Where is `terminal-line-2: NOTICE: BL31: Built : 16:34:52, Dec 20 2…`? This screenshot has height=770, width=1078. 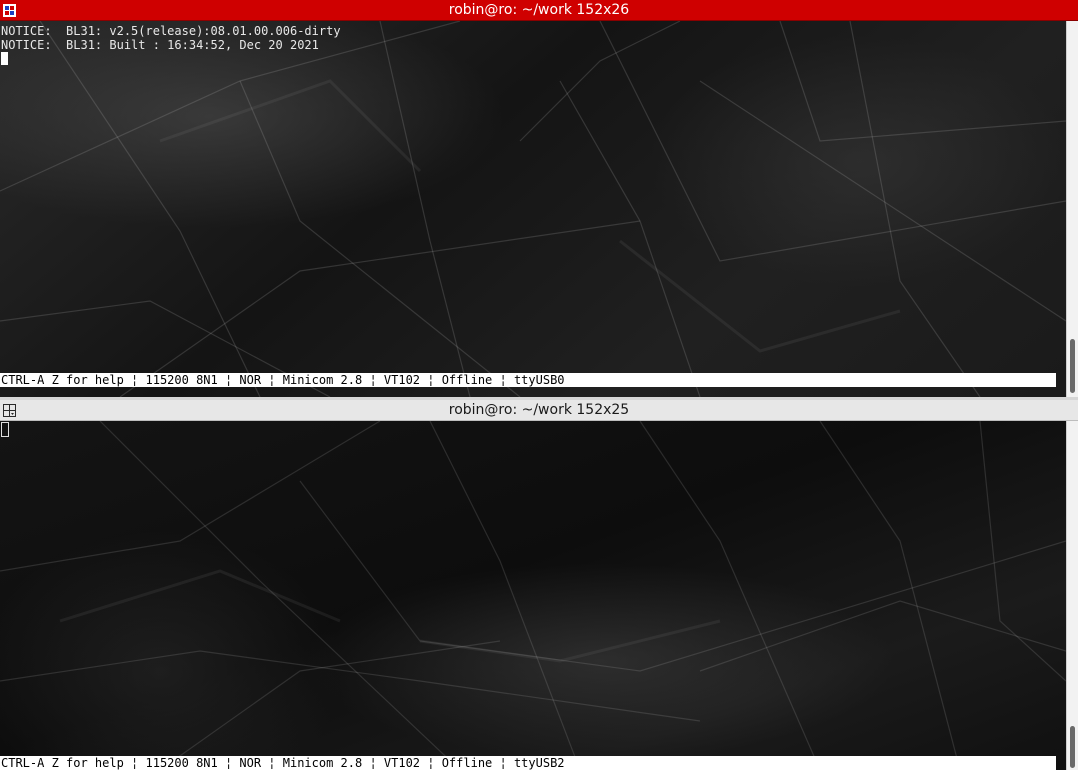 terminal-line-2: NOTICE: BL31: Built : 16:34:52, Dec 20 2… is located at coordinates (160, 45).